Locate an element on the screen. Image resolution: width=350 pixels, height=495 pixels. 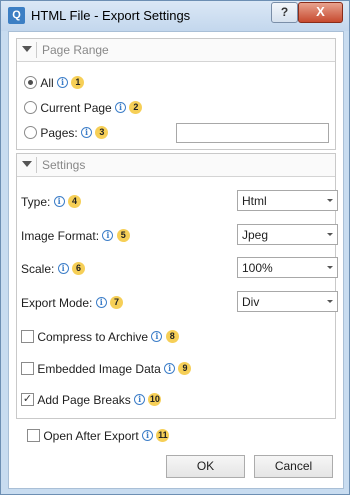
export-mode-select: Div is located at coordinates (287, 301).